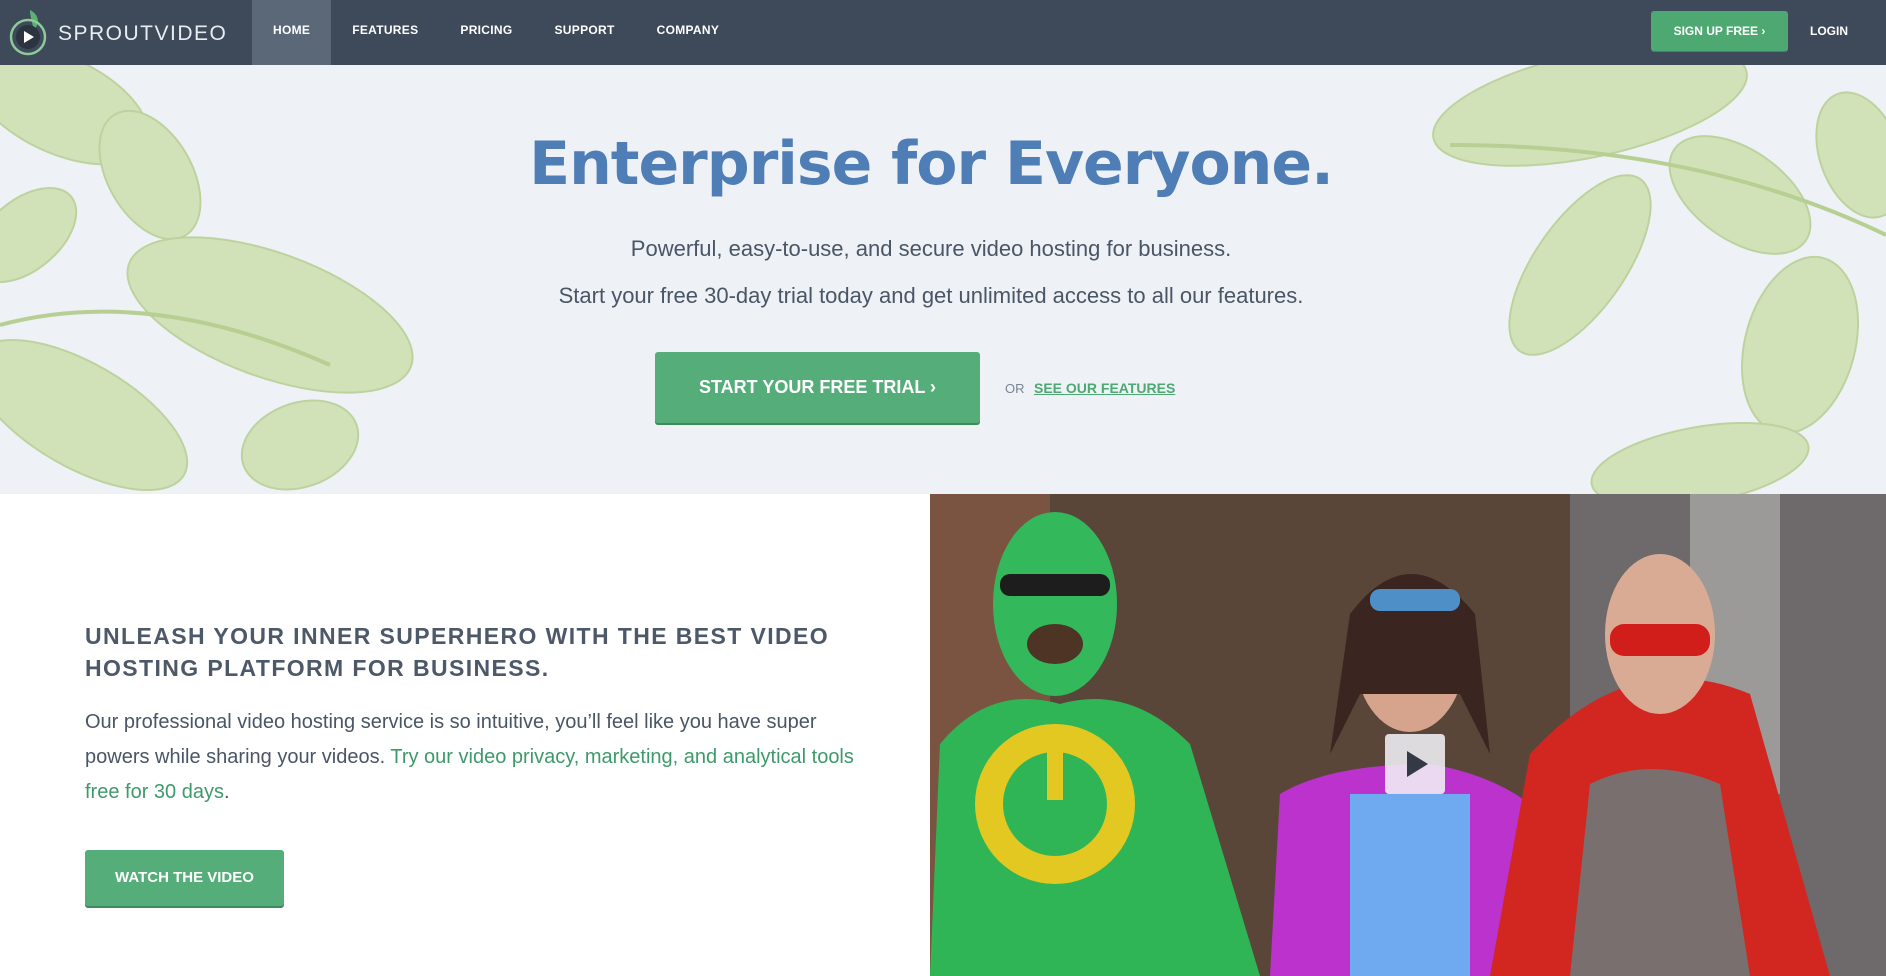 This screenshot has width=1886, height=976. I want to click on hero-title: Enterprise for Everyone., so click(931, 164).